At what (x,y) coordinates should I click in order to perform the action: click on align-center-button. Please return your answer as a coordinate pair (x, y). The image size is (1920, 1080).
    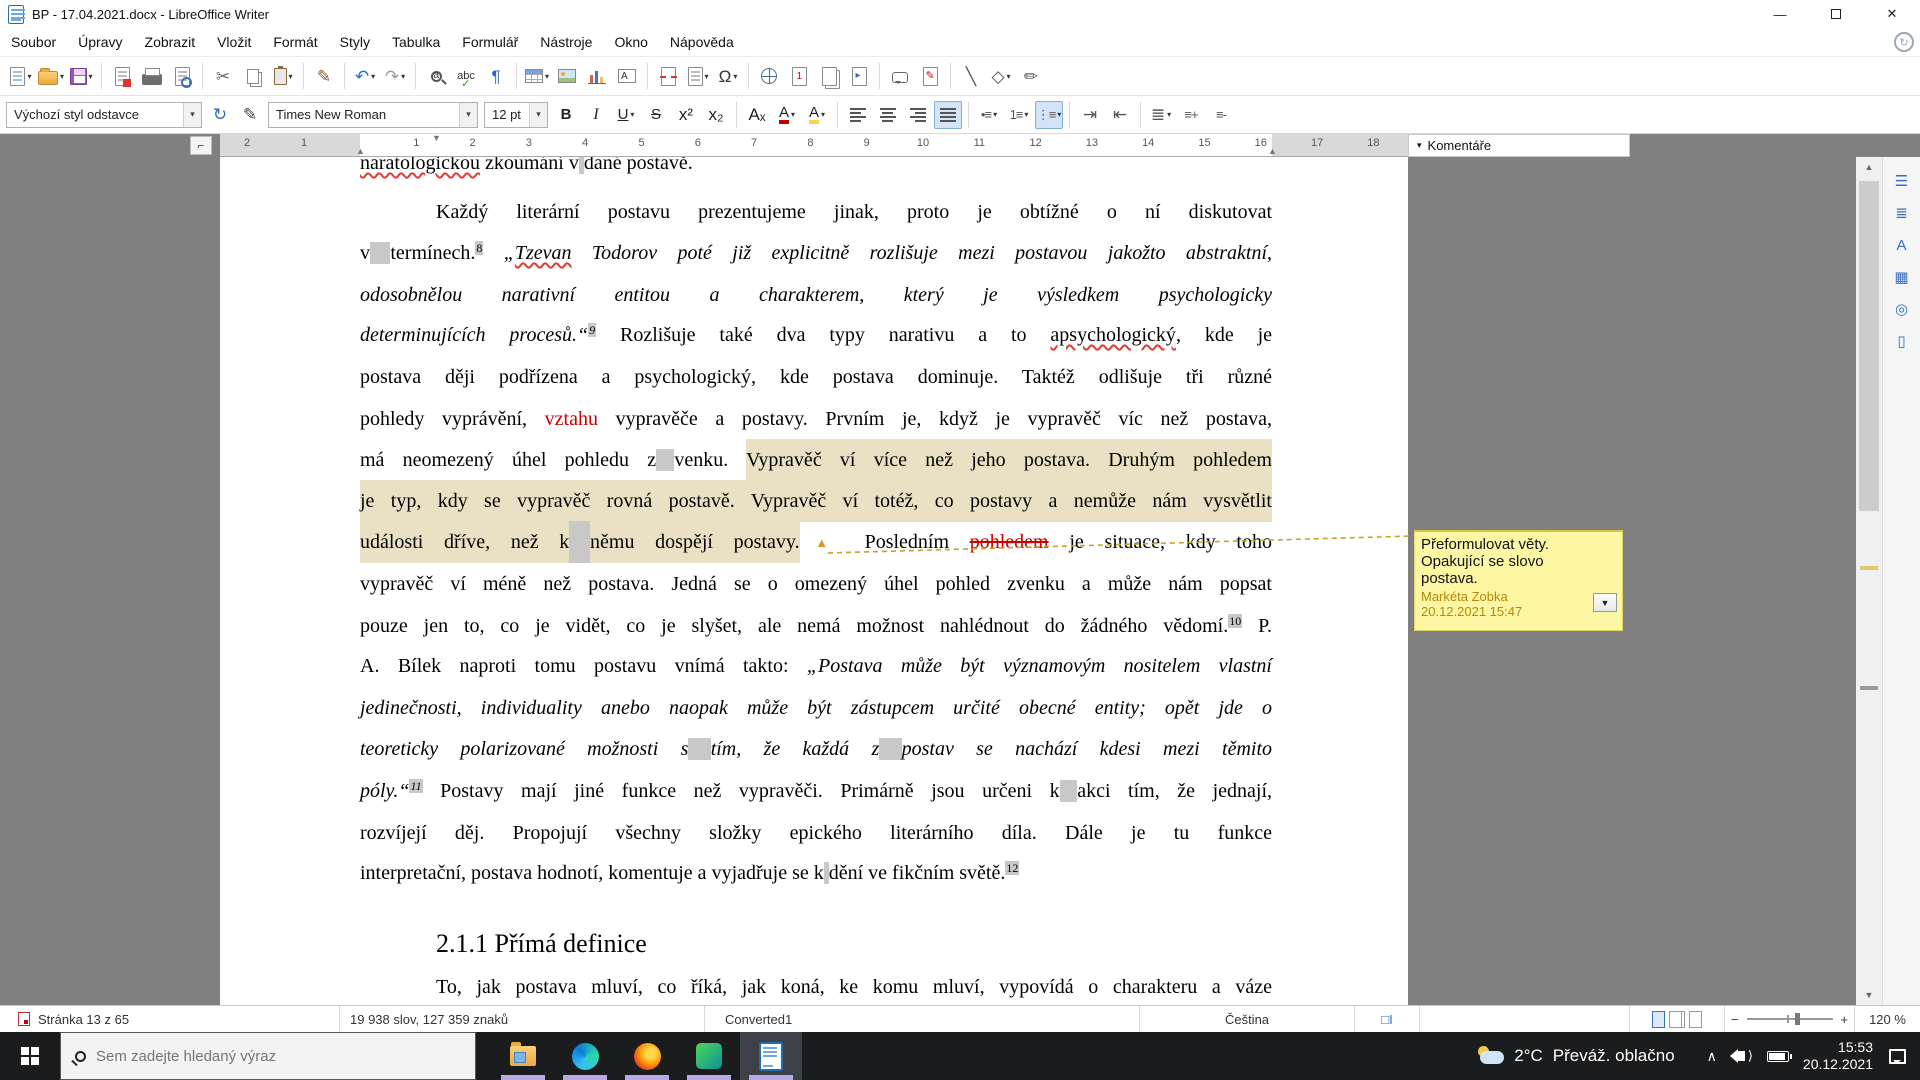
    Looking at the image, I should click on (888, 115).